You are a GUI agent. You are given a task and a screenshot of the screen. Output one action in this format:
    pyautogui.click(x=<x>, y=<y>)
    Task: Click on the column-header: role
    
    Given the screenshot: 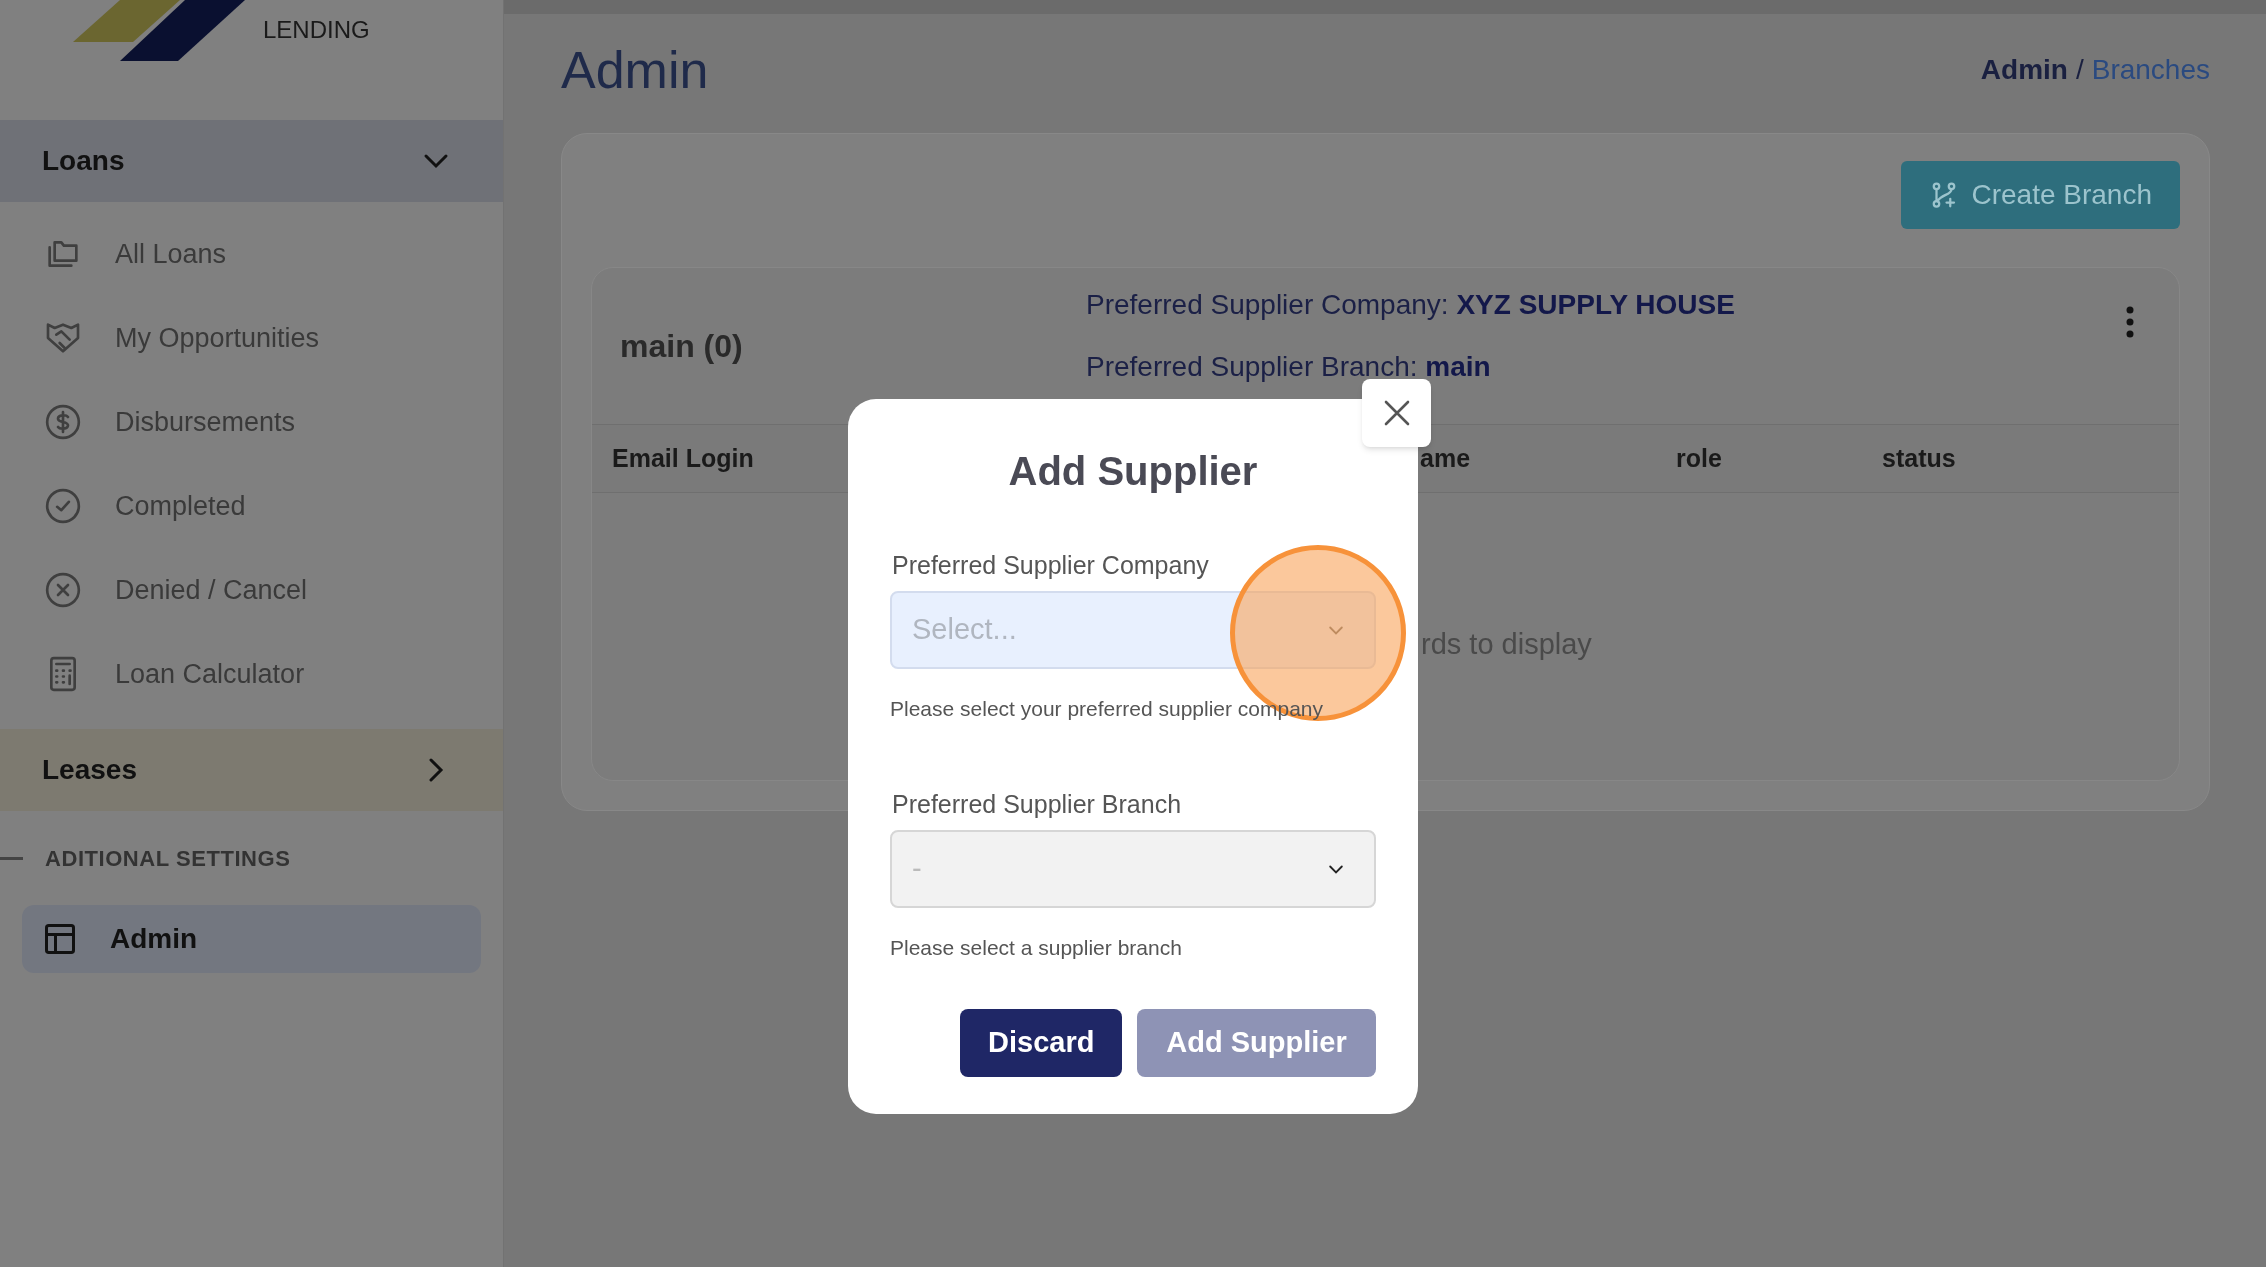 What is the action you would take?
    pyautogui.click(x=1699, y=457)
    